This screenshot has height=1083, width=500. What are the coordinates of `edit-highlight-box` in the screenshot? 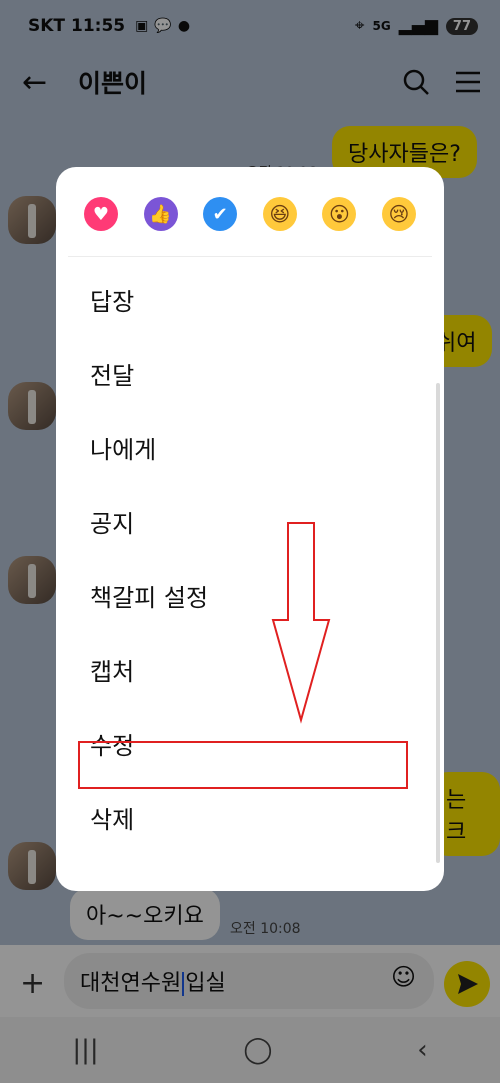 It's located at (243, 765).